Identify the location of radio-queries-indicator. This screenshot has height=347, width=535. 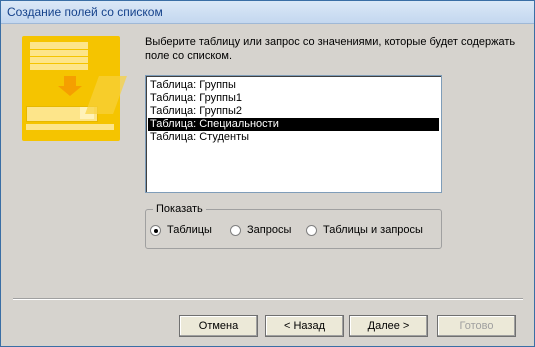
(235, 230).